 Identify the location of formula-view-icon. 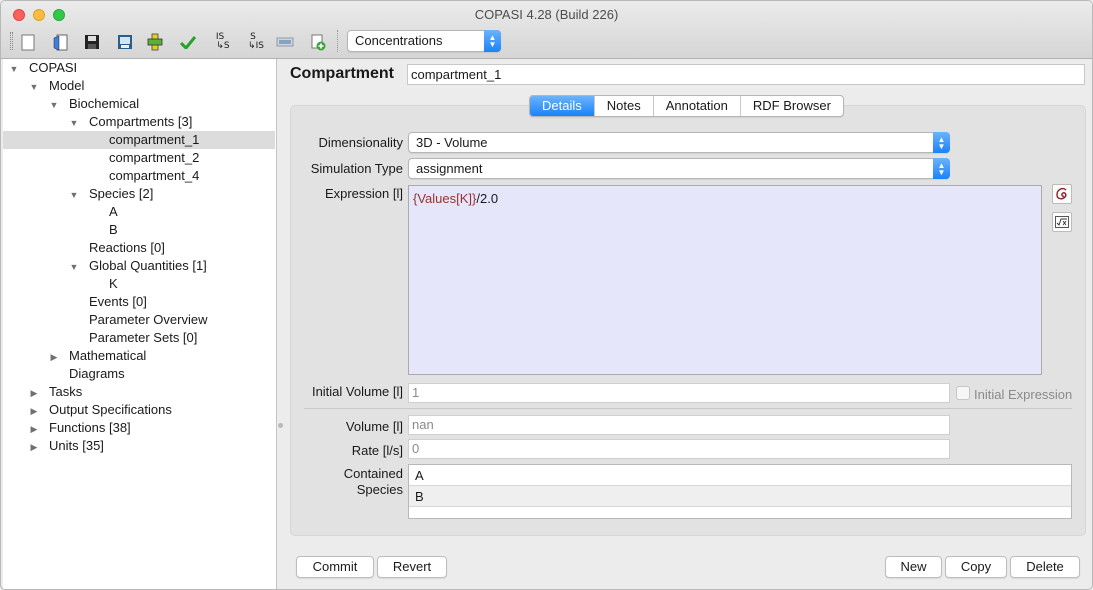
(1062, 222).